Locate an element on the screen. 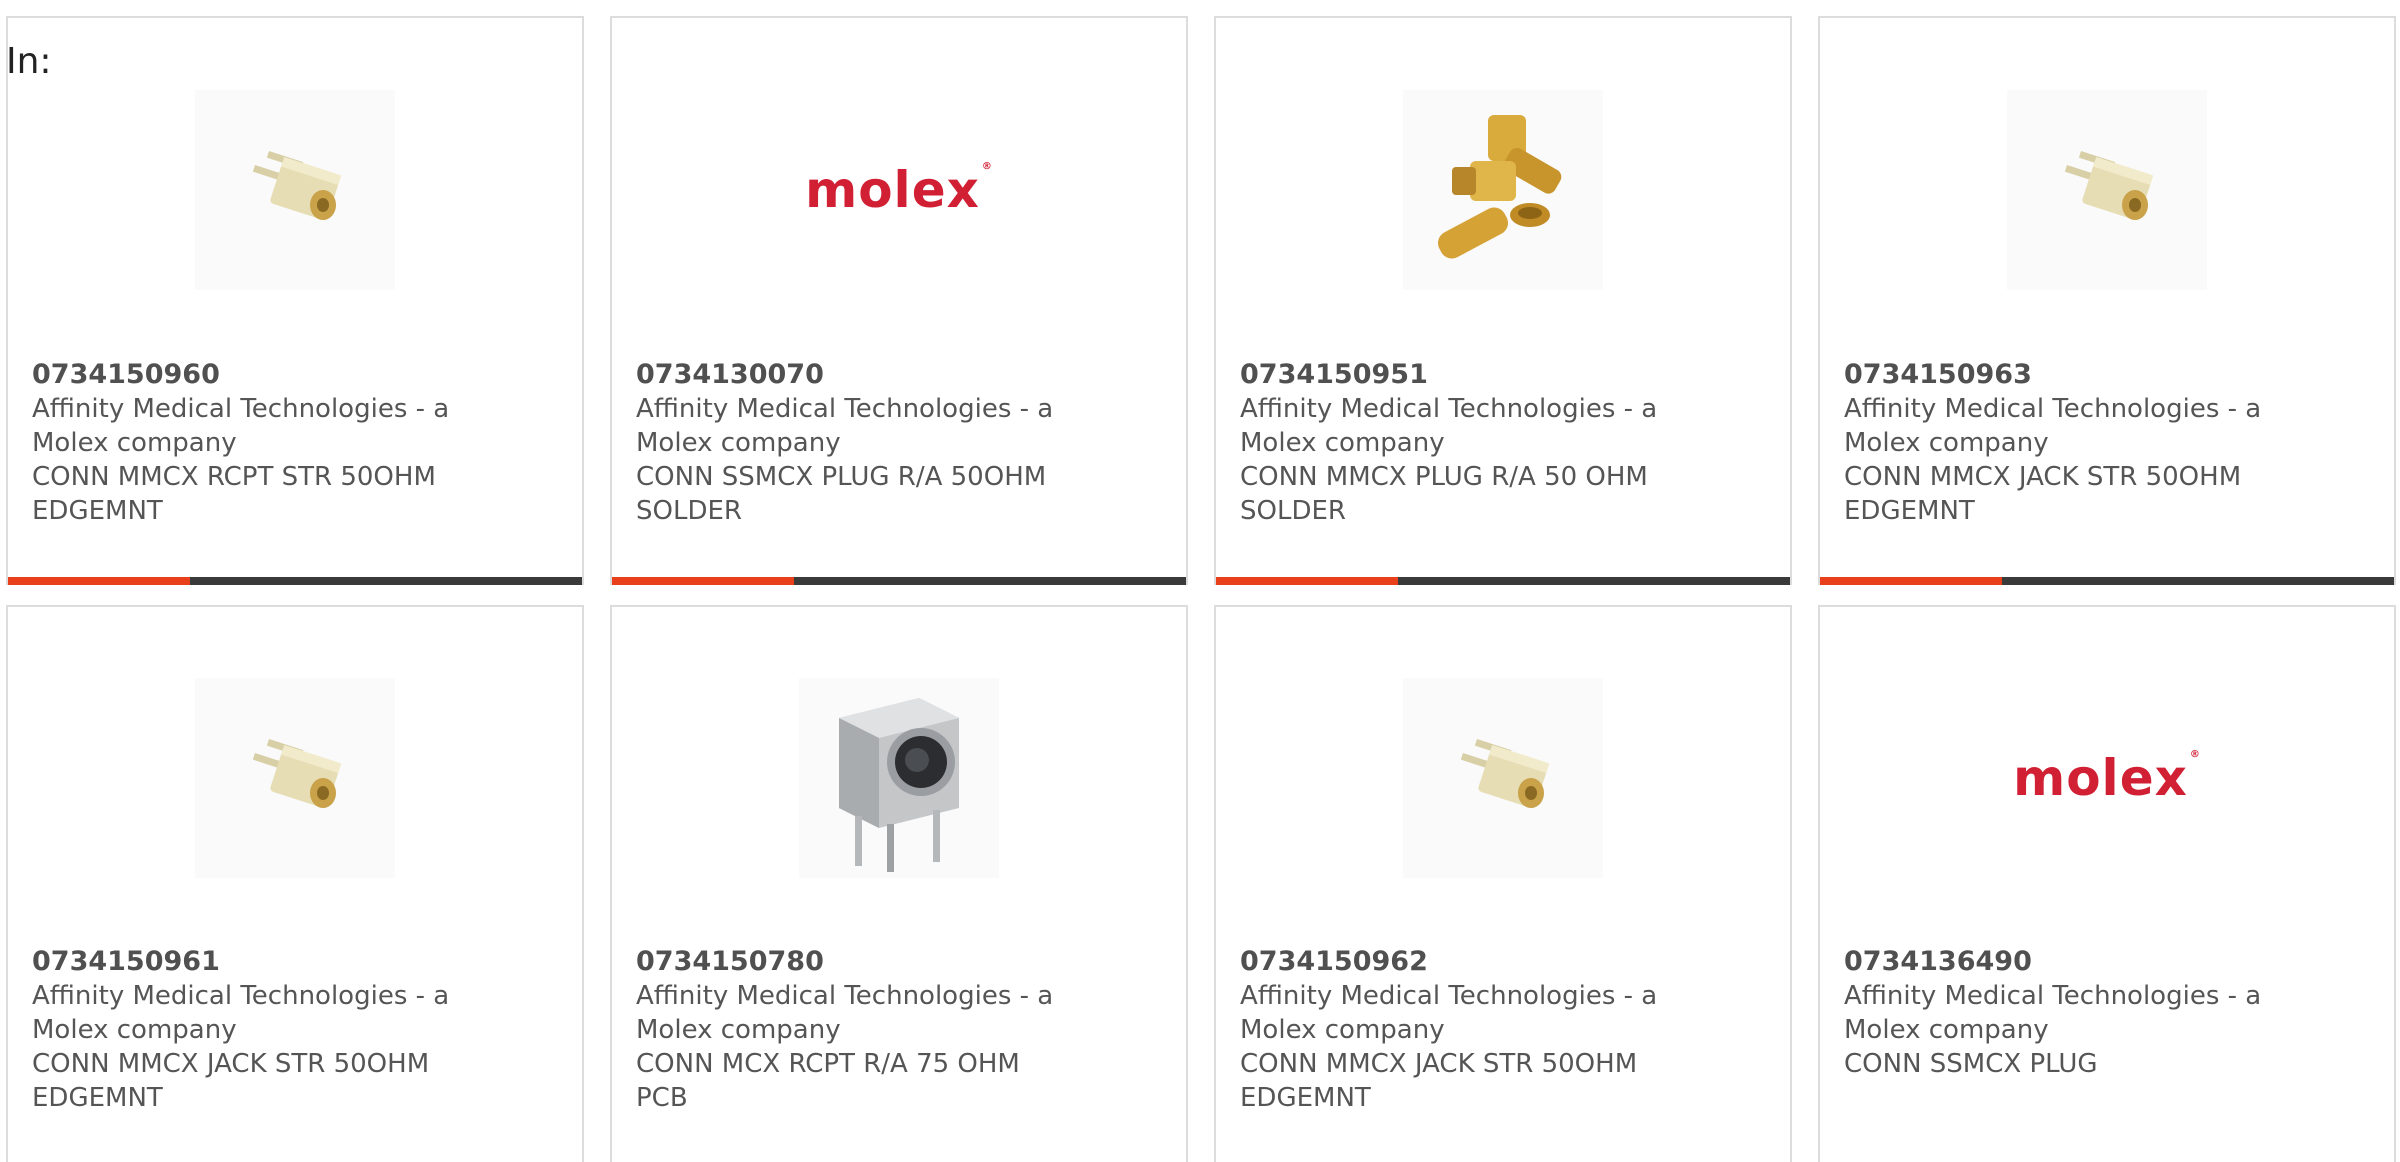 The height and width of the screenshot is (1162, 2400). description: CONN SSMCX PLUG R/A 50OHM SOLDER is located at coordinates (841, 494).